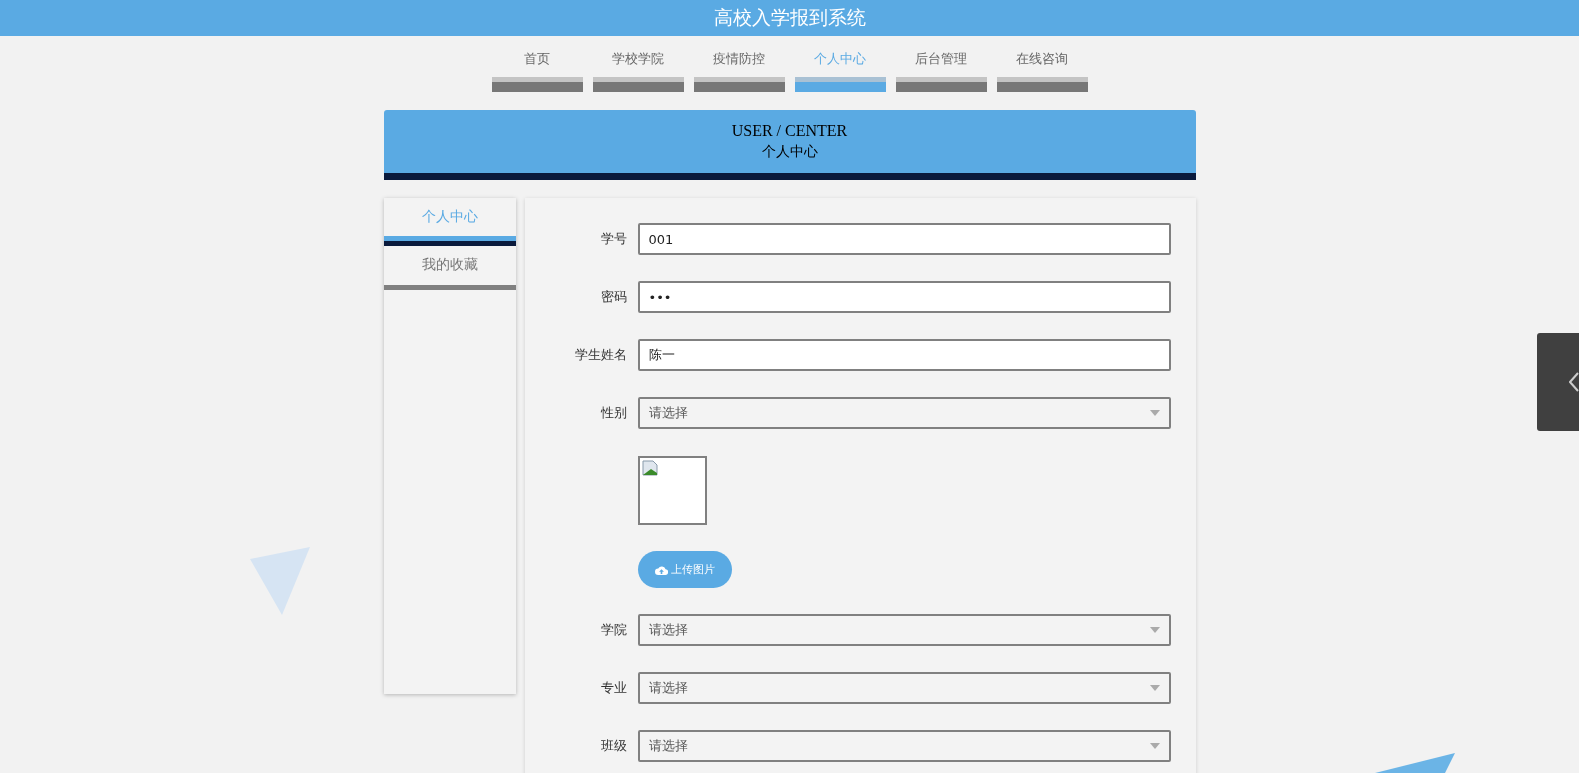  I want to click on nav-tab: 在线咨询, so click(1042, 71).